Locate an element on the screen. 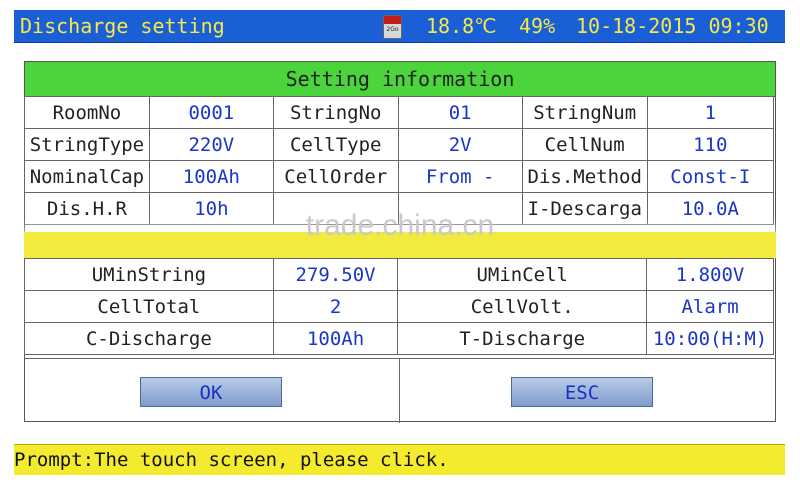 The width and height of the screenshot is (800, 492). table-row: RoomNo 0001 StringNo 01 StringNum 1 is located at coordinates (399, 112).